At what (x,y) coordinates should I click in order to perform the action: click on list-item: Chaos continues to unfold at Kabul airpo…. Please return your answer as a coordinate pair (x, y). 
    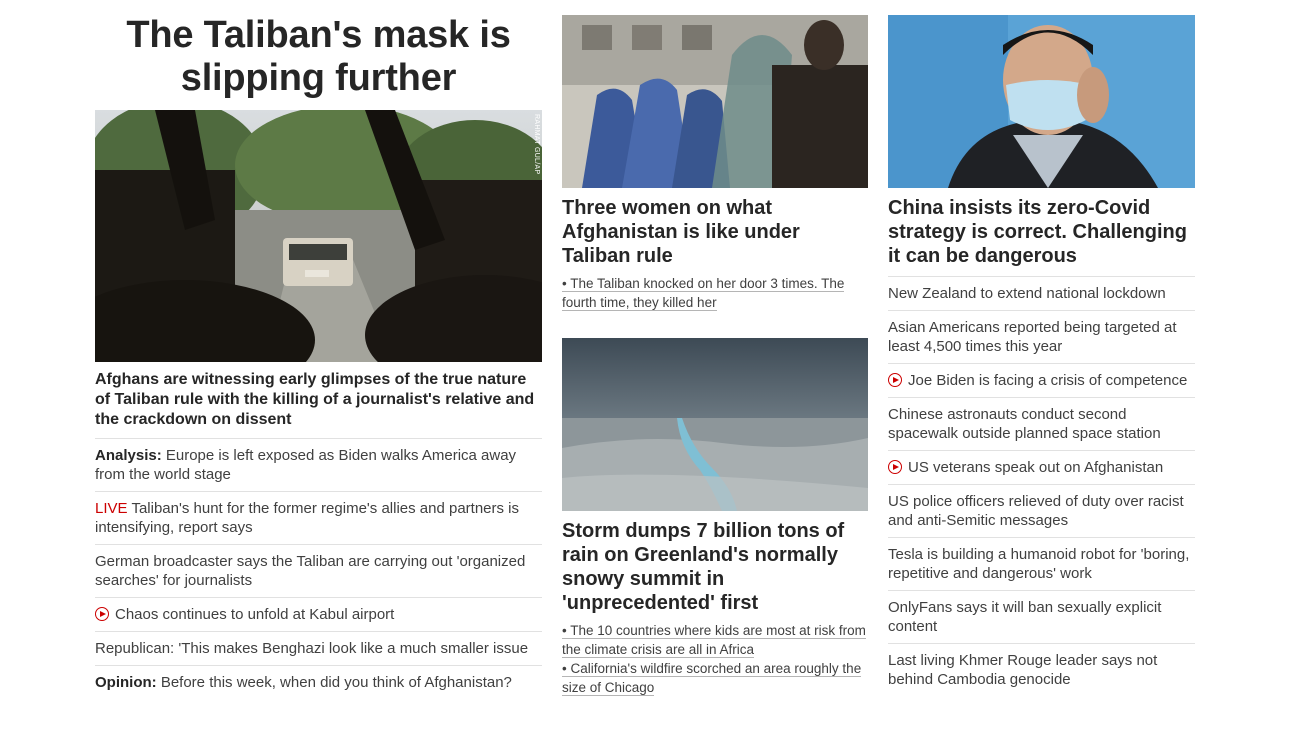
    Looking at the image, I should click on (318, 614).